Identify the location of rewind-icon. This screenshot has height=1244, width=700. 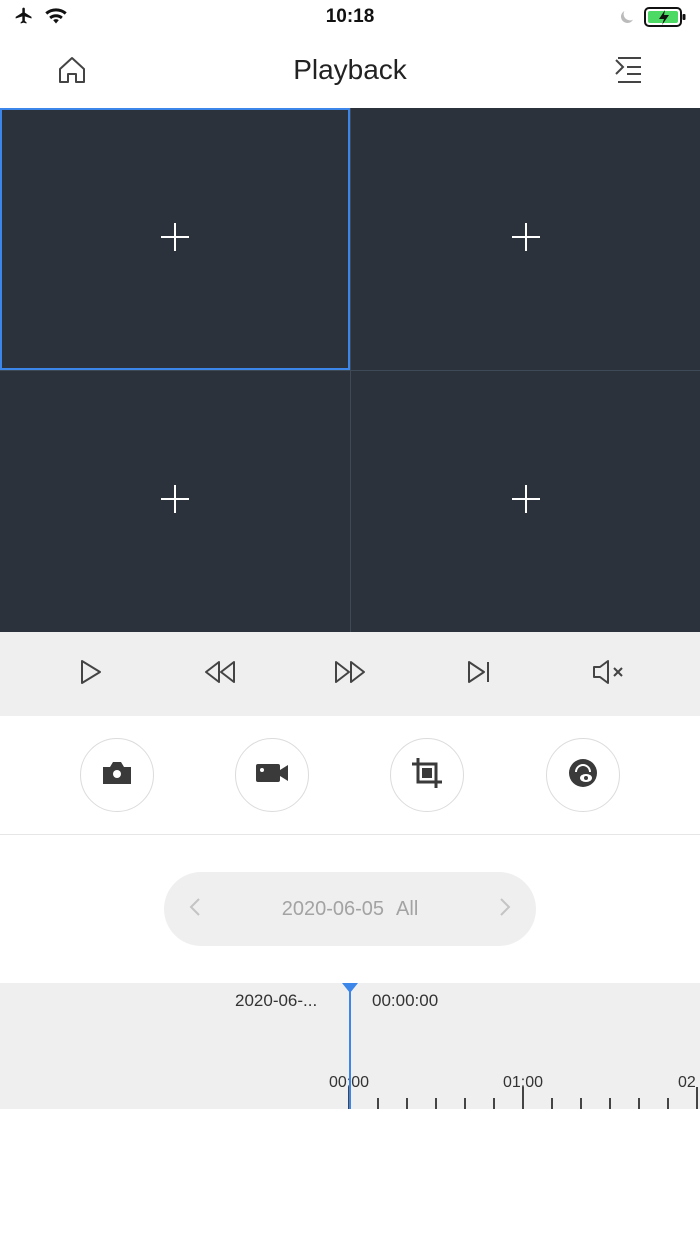
(220, 674).